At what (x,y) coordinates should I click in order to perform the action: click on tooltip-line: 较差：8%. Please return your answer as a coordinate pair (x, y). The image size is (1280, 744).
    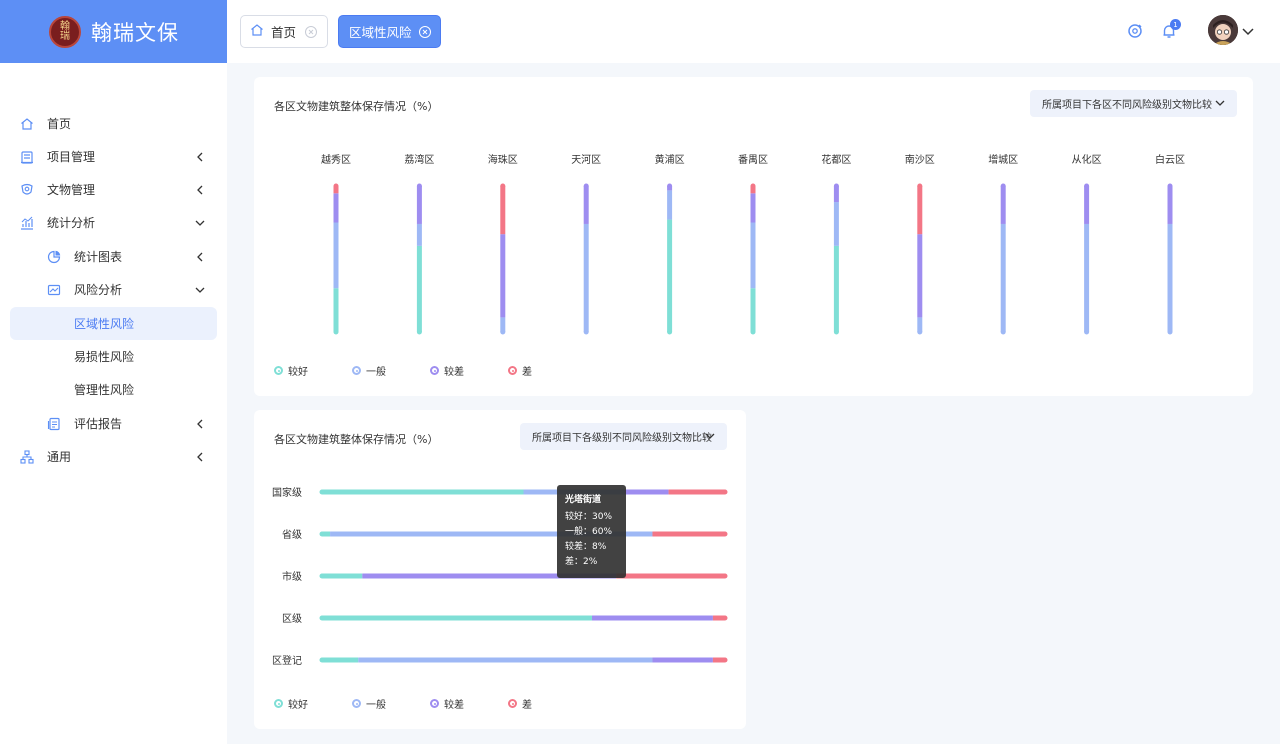
    Looking at the image, I should click on (586, 547).